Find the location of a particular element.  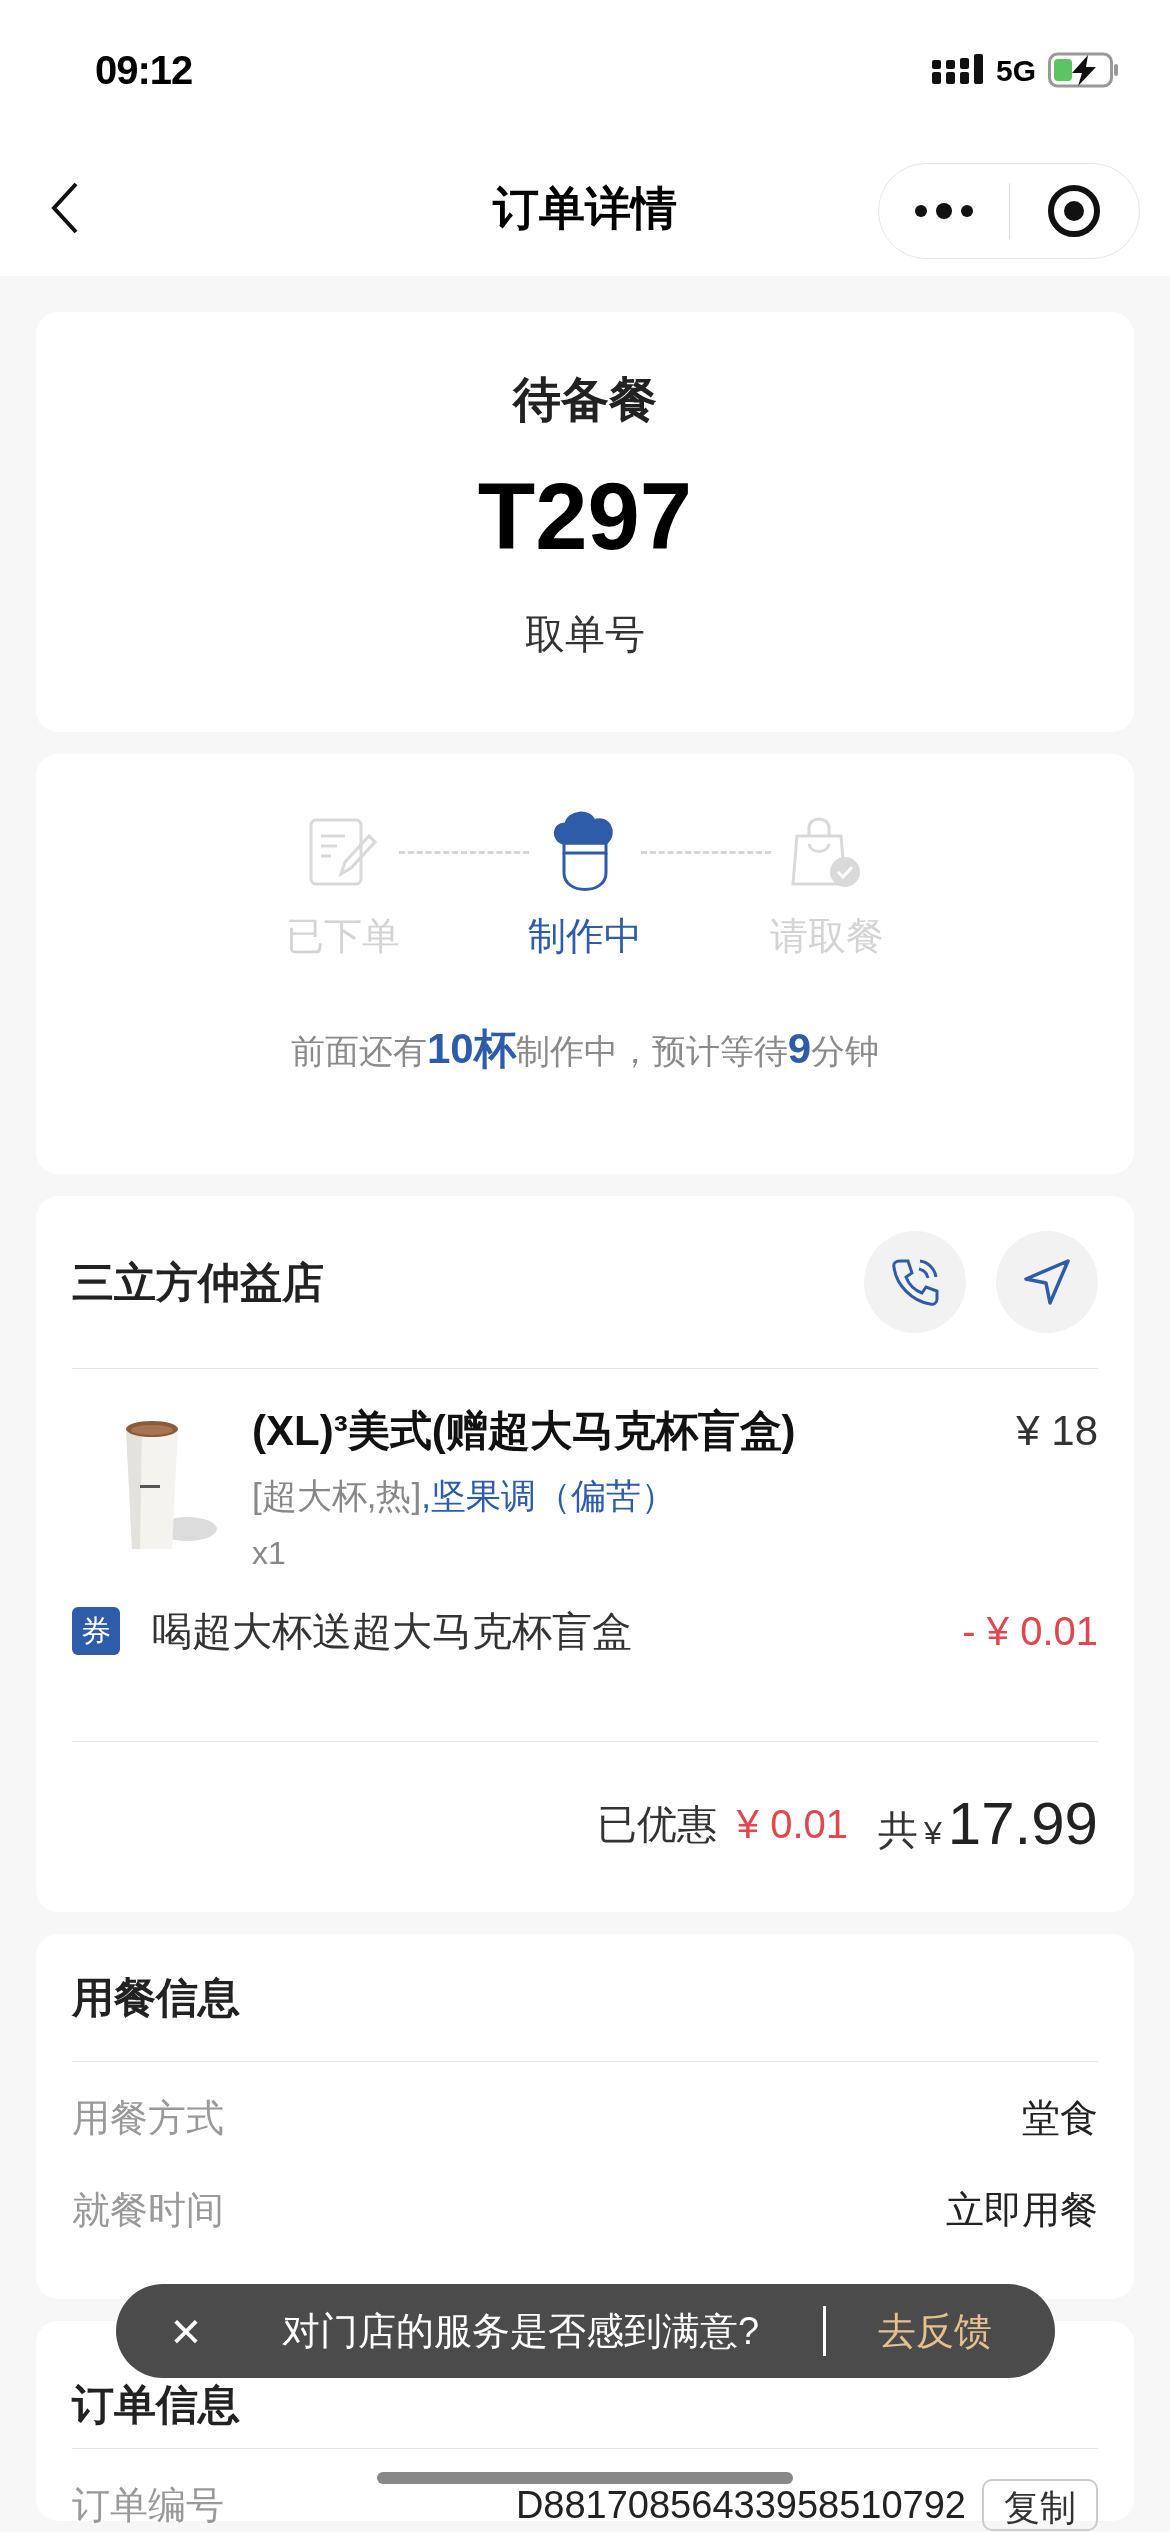

step-label: 制作中 is located at coordinates (585, 936).